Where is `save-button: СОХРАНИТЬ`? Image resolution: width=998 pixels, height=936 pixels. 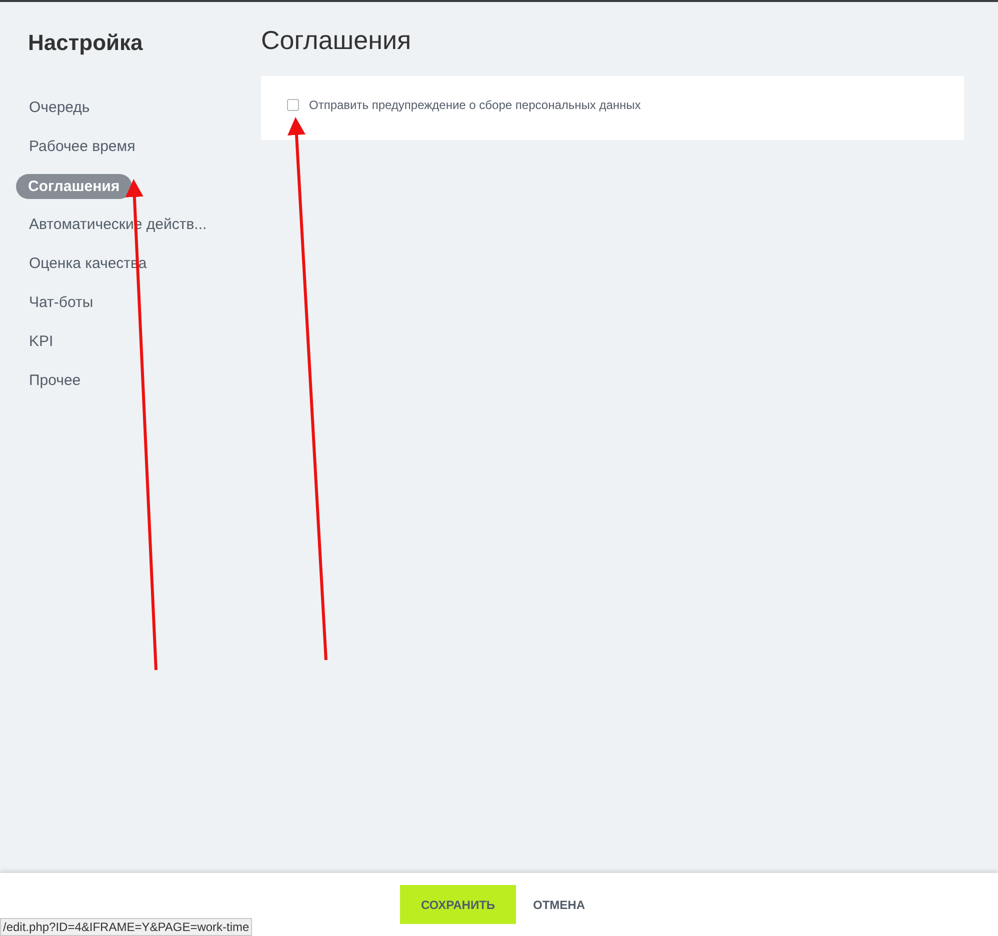 save-button: СОХРАНИТЬ is located at coordinates (458, 904).